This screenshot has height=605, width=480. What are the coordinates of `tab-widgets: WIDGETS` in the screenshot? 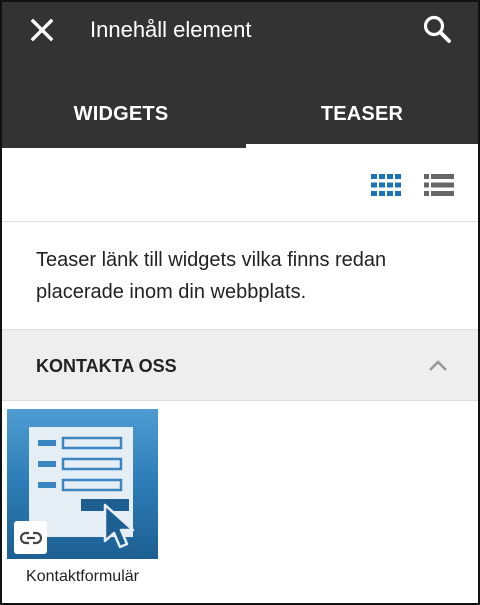 It's located at (121, 114).